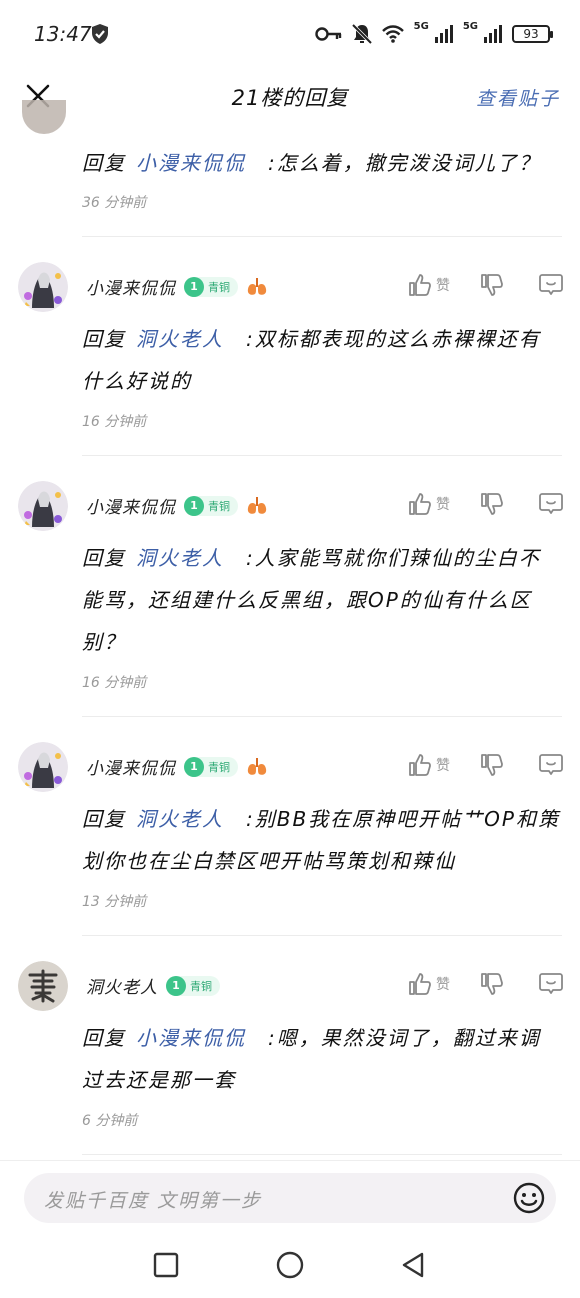 Image resolution: width=580 pixels, height=1298 pixels. What do you see at coordinates (290, 1198) in the screenshot?
I see `reply-input: 发贴千百度 文明第一步` at bounding box center [290, 1198].